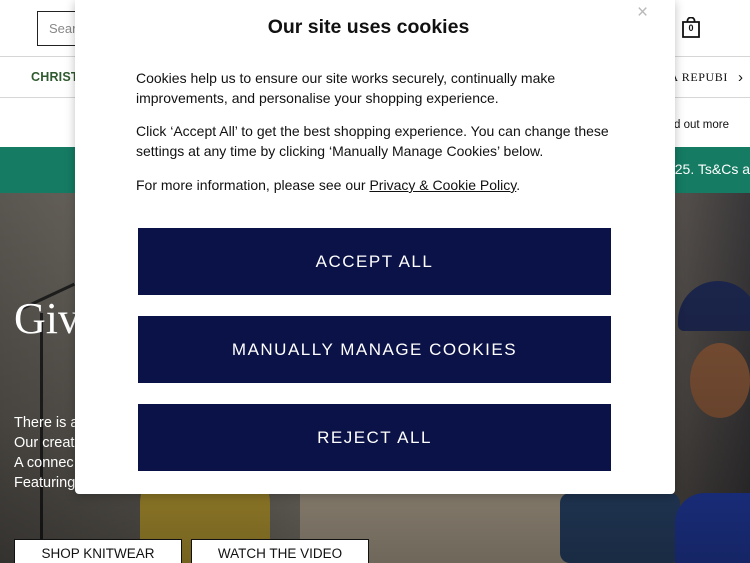 The width and height of the screenshot is (750, 563). I want to click on bag-count: 0, so click(691, 28).